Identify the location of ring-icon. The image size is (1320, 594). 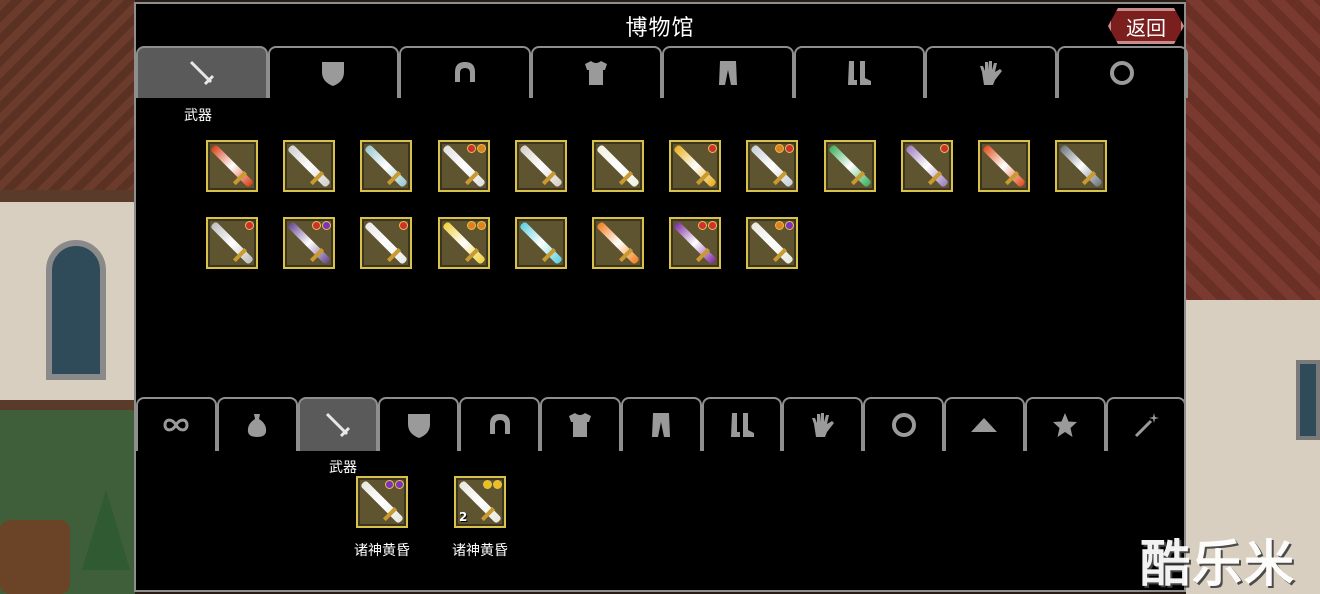
(1122, 73).